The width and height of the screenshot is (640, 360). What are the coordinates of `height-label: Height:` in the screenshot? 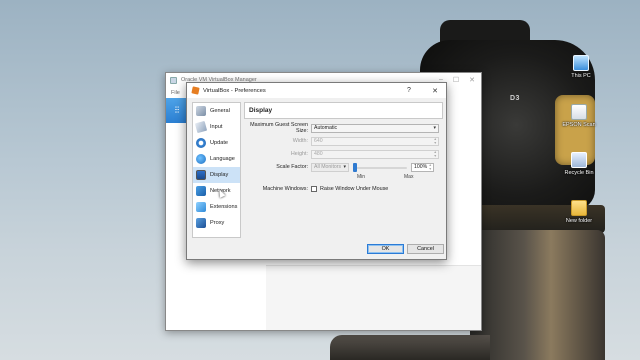 It's located at (299, 154).